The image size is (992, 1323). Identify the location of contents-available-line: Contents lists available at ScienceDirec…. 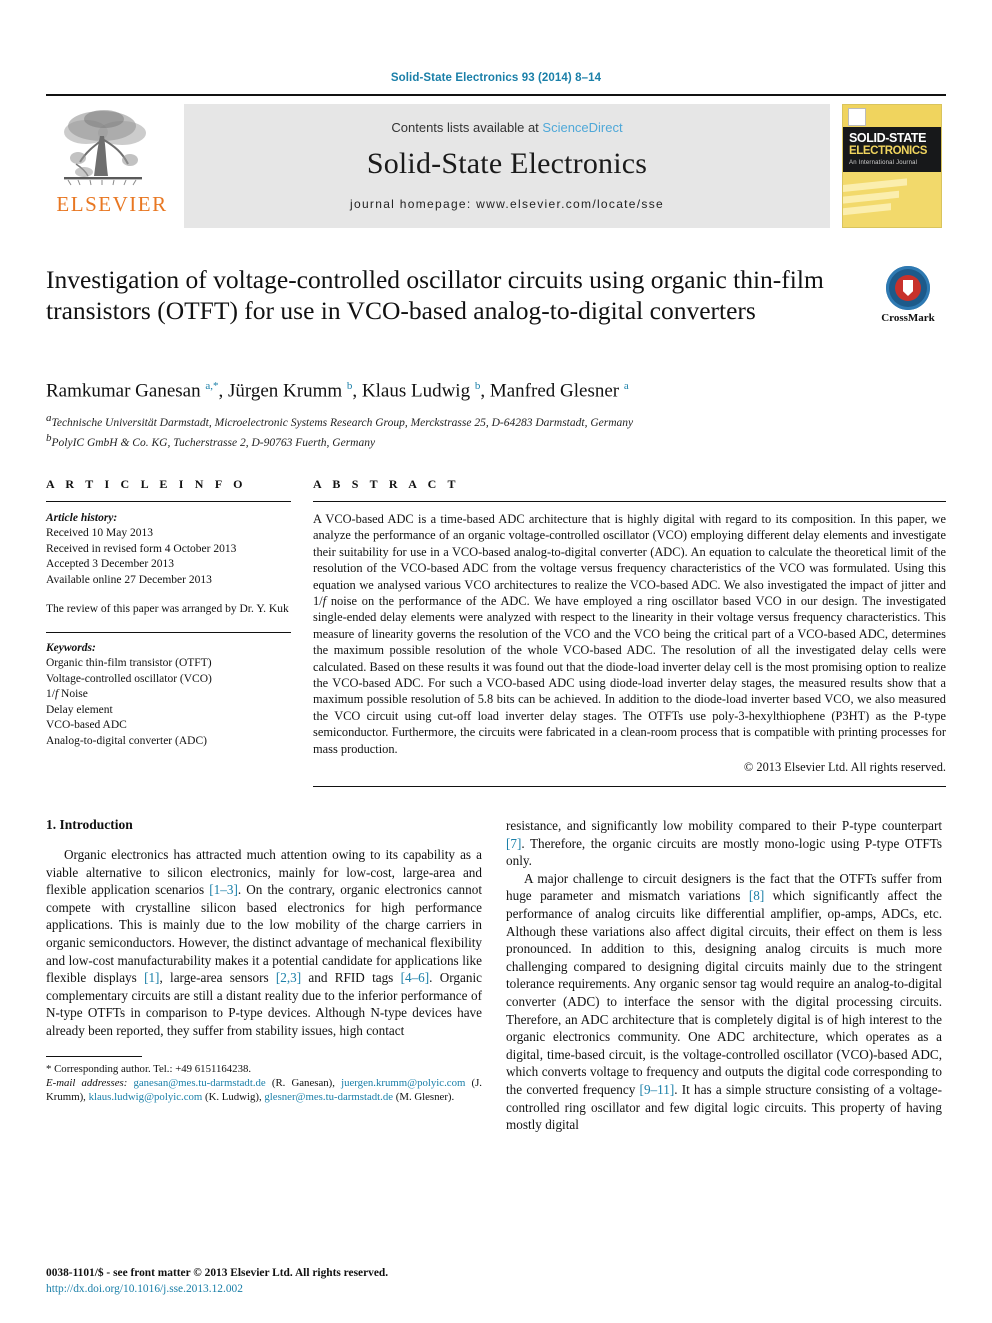
(506, 127).